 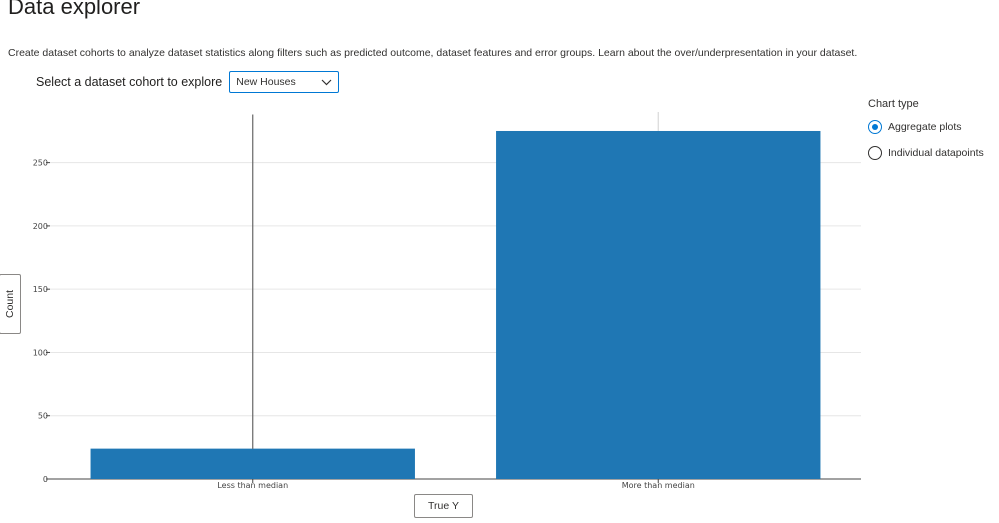 I want to click on x-axis-selector-label: True Y, so click(x=443, y=506).